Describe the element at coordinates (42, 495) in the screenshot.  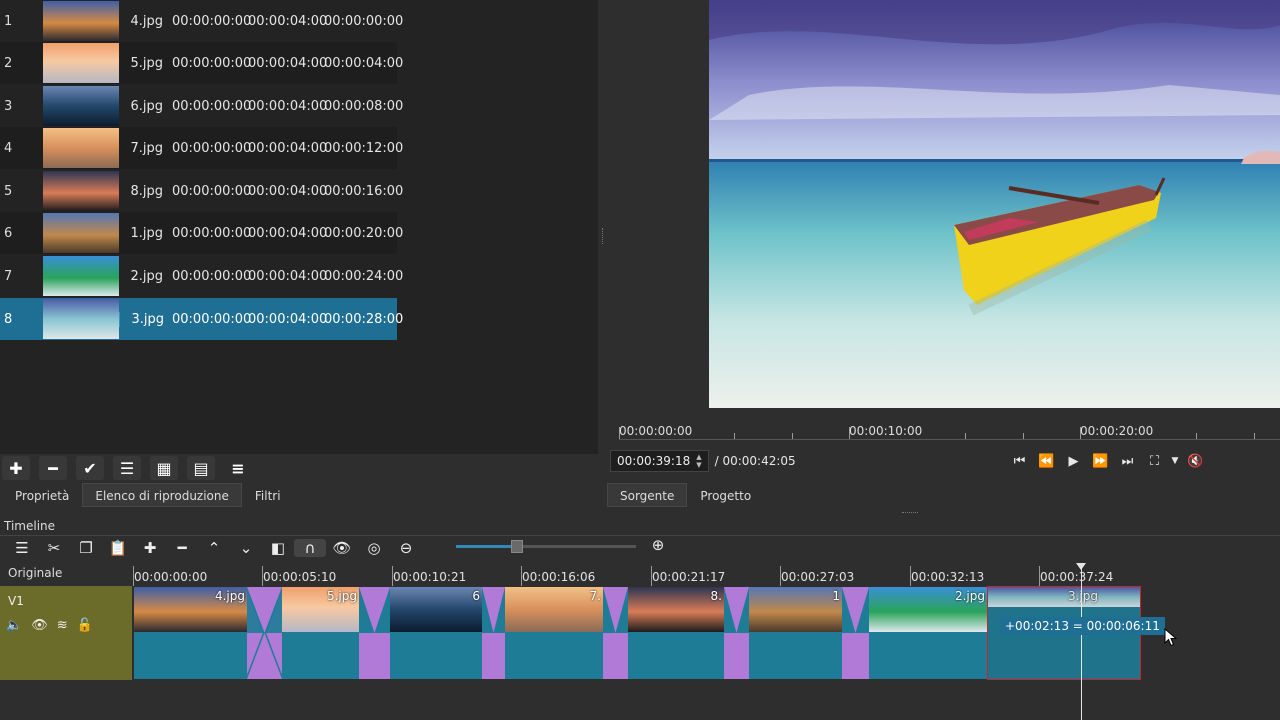
I see `tab-properties: Proprietà` at that location.